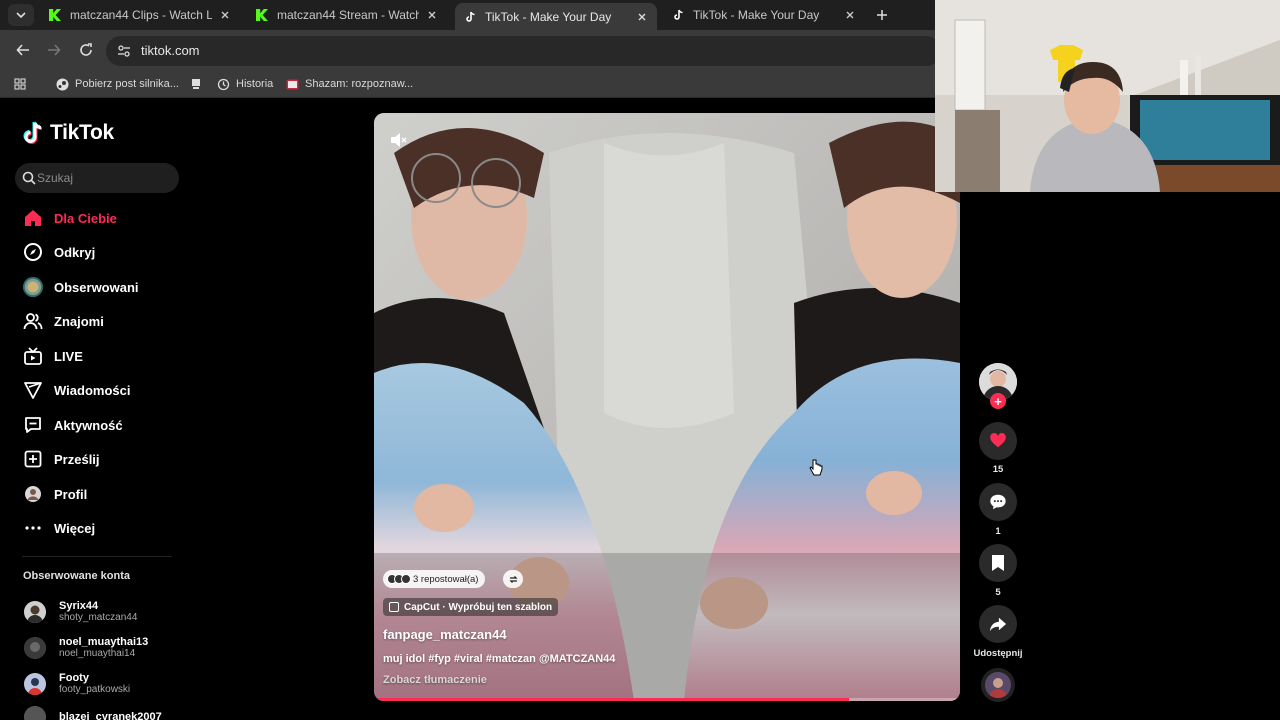  I want to click on tab-search-button, so click(21, 15).